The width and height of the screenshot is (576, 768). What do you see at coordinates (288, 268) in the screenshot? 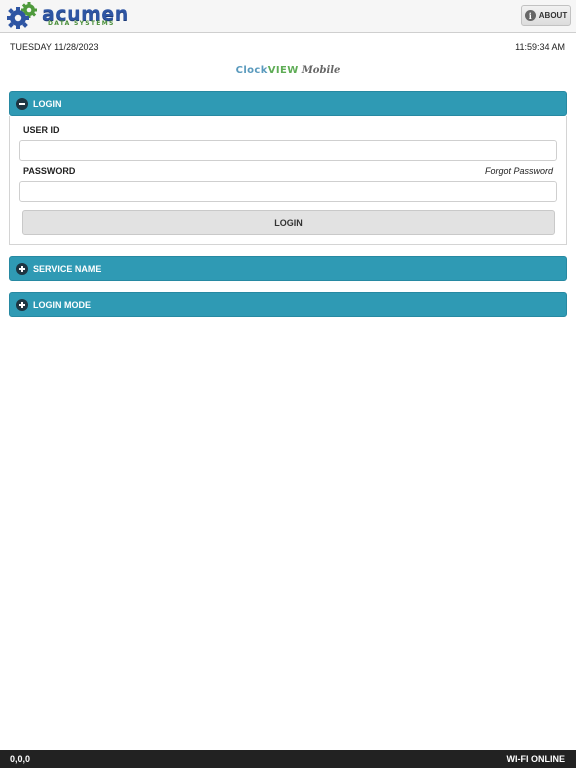
I see `service-name-section-header: SERVICE NAME` at bounding box center [288, 268].